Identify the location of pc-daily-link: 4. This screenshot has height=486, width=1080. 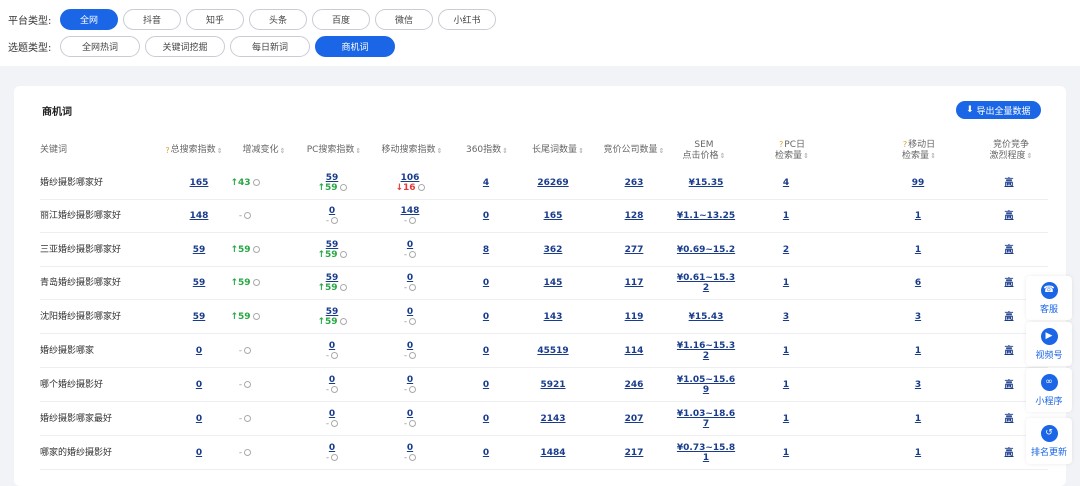
(786, 183).